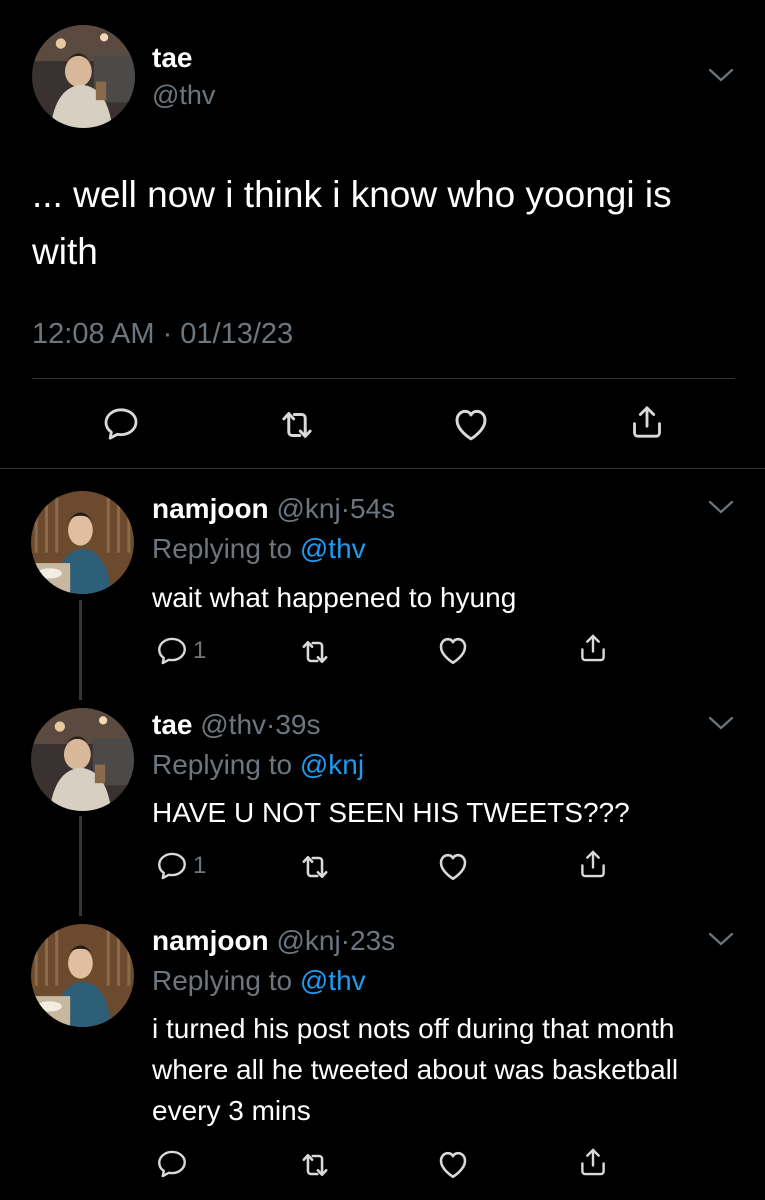 Image resolution: width=765 pixels, height=1200 pixels. What do you see at coordinates (298, 724) in the screenshot?
I see `reply-age: 39s` at bounding box center [298, 724].